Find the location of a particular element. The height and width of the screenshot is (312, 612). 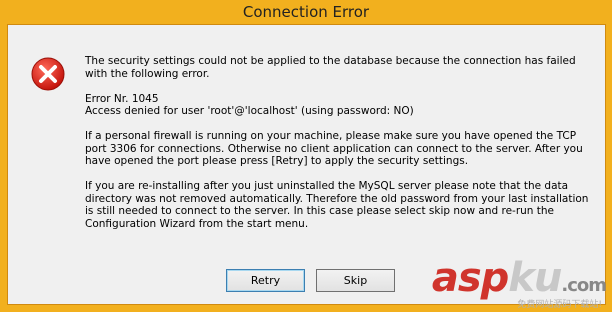

watermark-ku: ku is located at coordinates (535, 278).